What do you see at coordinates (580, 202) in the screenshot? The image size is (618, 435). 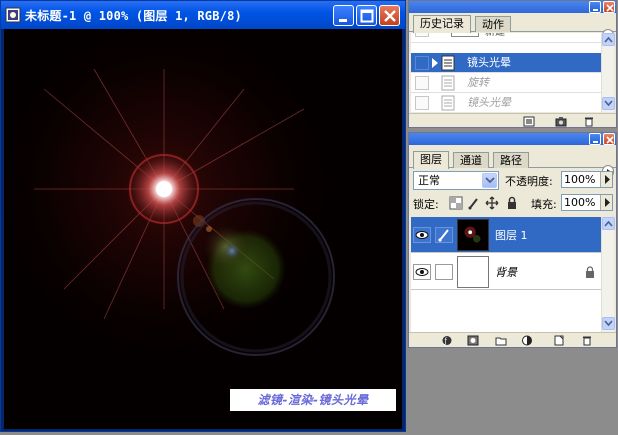 I see `fill-value: 100%` at bounding box center [580, 202].